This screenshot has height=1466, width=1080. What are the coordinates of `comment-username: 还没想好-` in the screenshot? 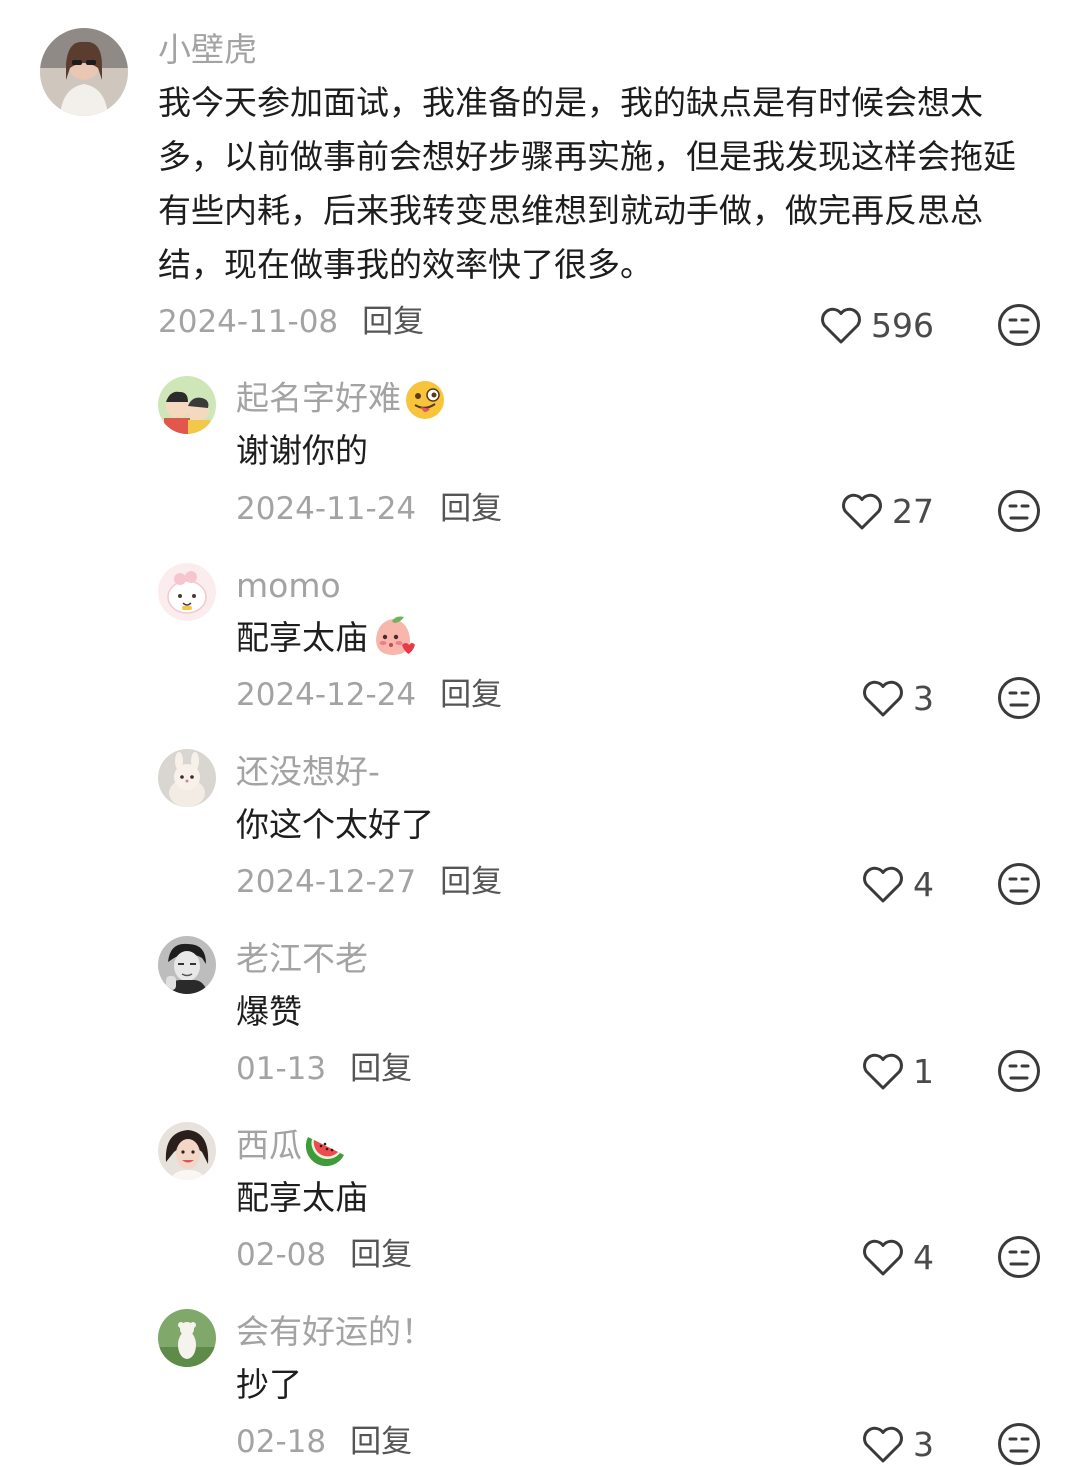 It's located at (308, 772).